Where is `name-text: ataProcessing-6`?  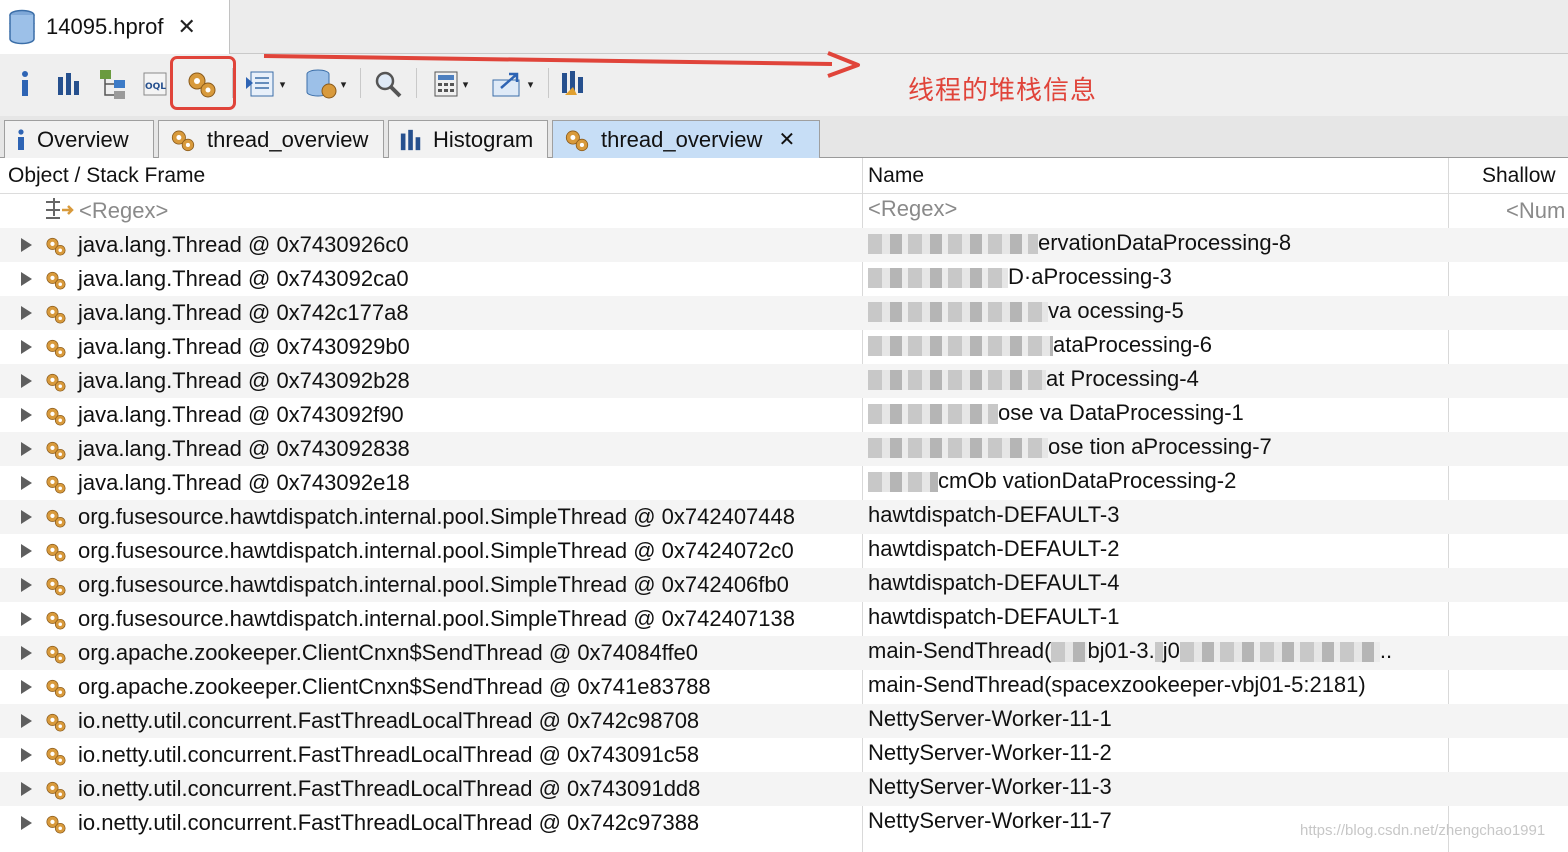
name-text: ataProcessing-6 is located at coordinates (1132, 344).